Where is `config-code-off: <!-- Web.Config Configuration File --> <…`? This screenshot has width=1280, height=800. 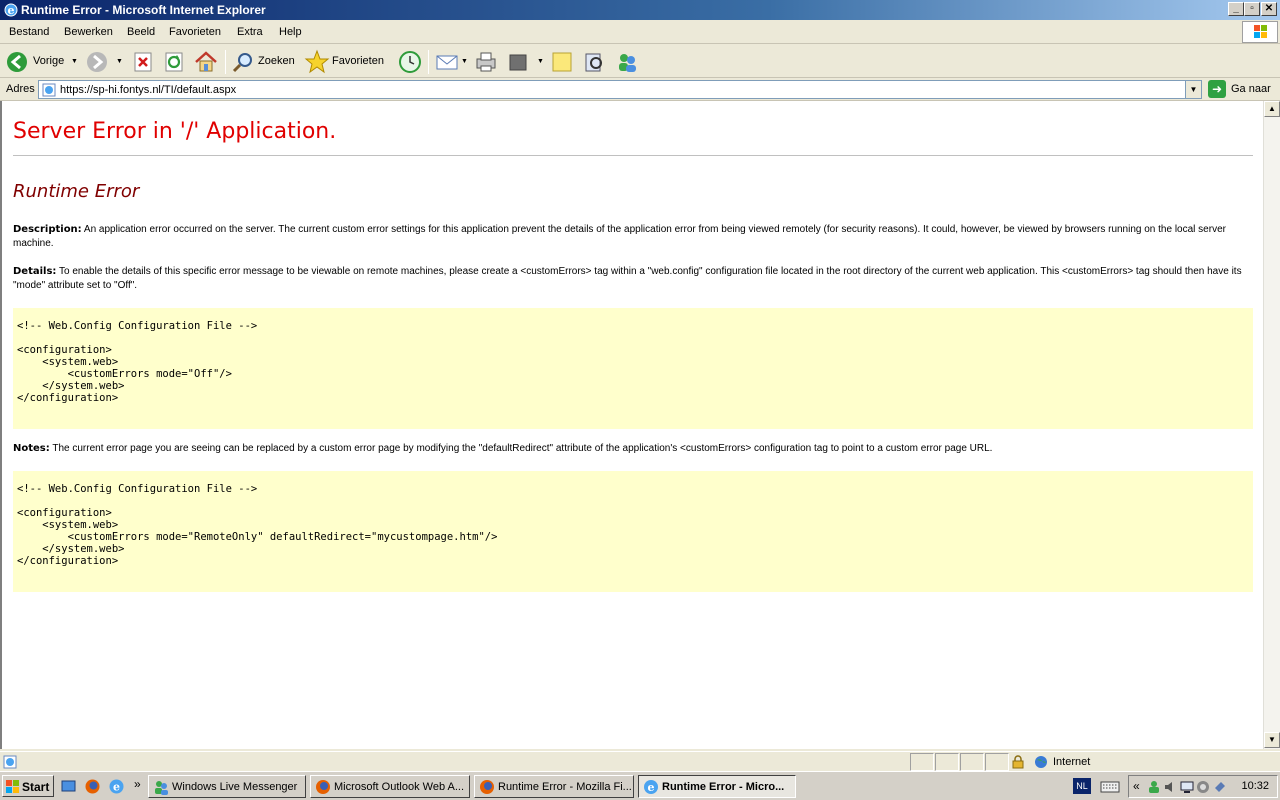 config-code-off: <!-- Web.Config Configuration File --> <… is located at coordinates (137, 362).